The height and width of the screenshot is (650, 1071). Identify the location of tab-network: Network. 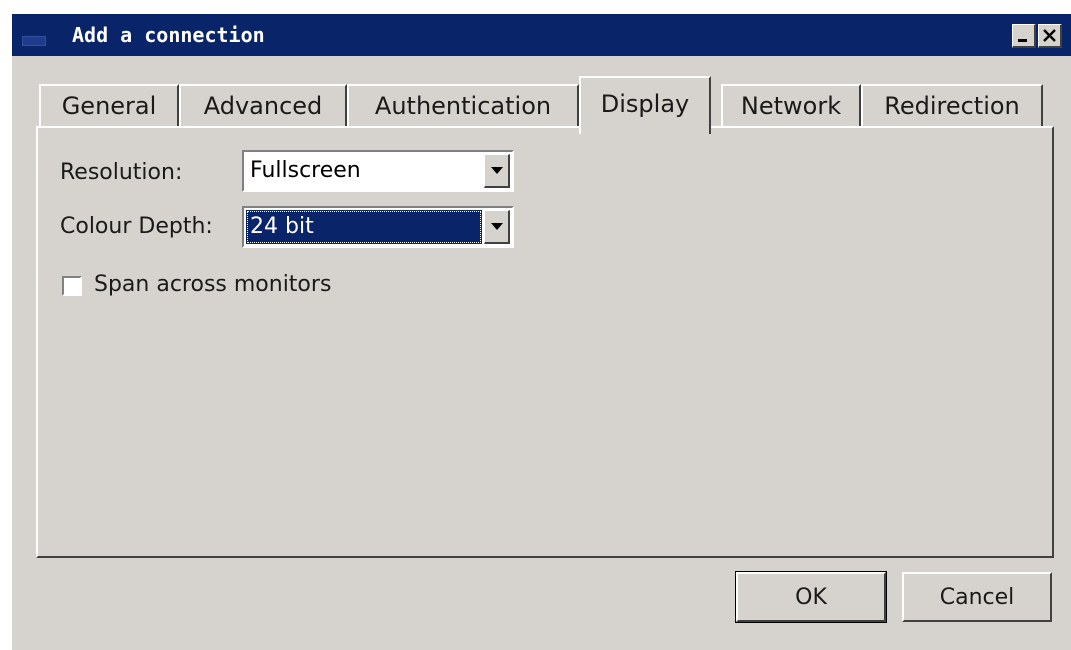
(791, 107).